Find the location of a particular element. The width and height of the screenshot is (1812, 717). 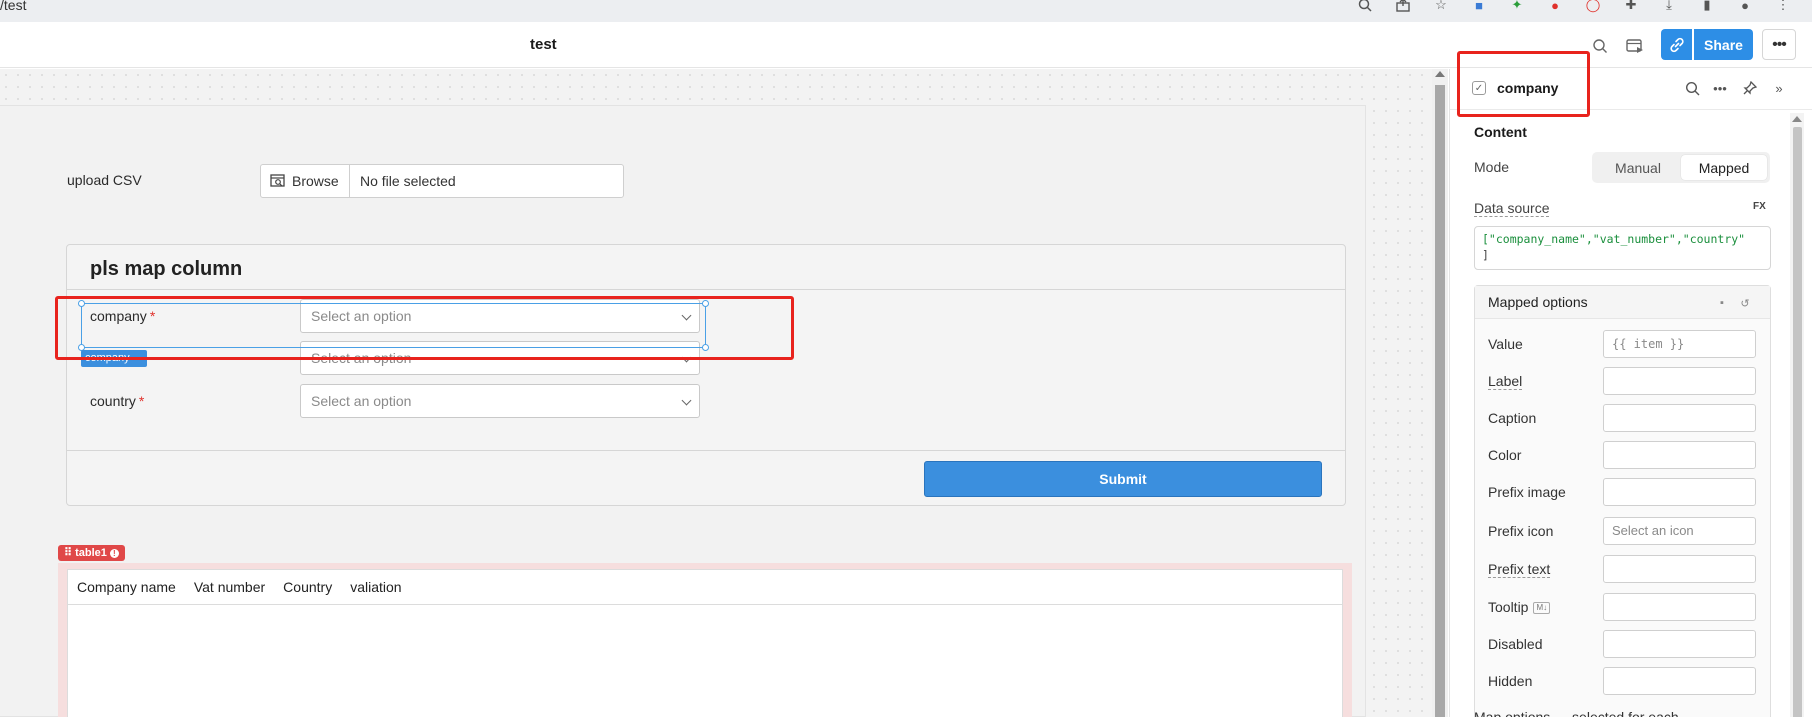

extension-blue-icon: ■ is located at coordinates (1479, 6).